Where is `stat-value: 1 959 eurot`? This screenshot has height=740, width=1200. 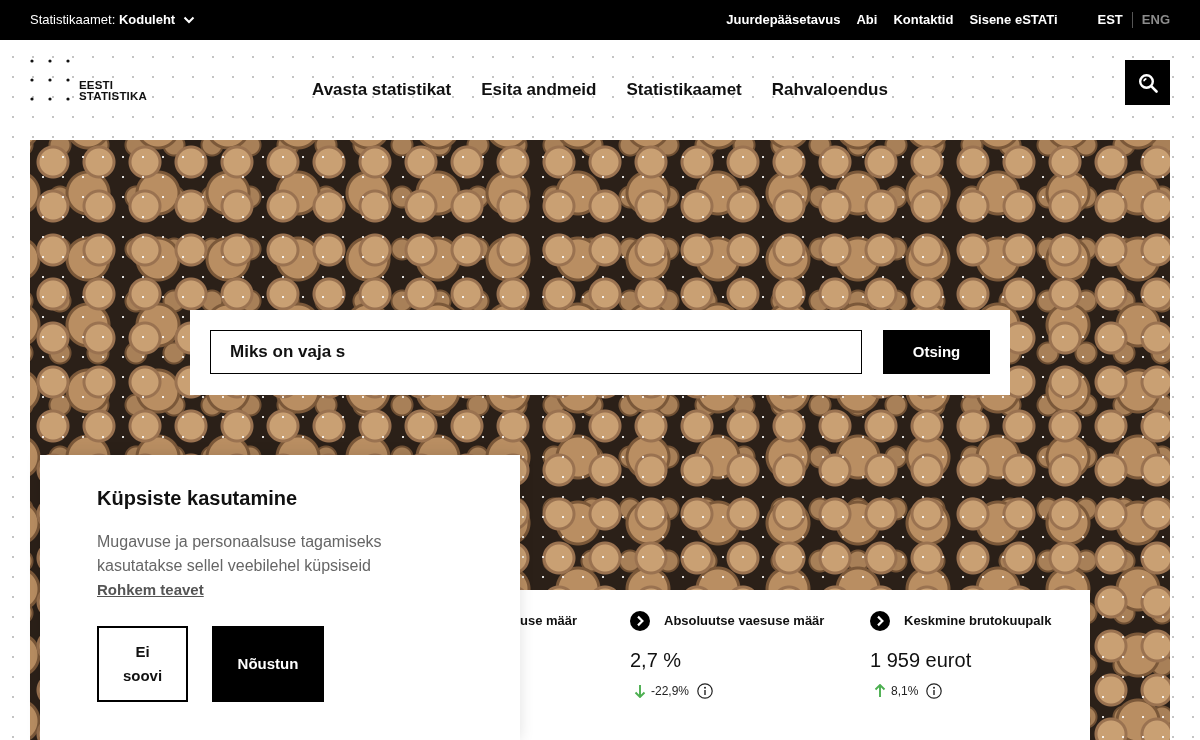 stat-value: 1 959 eurot is located at coordinates (921, 660).